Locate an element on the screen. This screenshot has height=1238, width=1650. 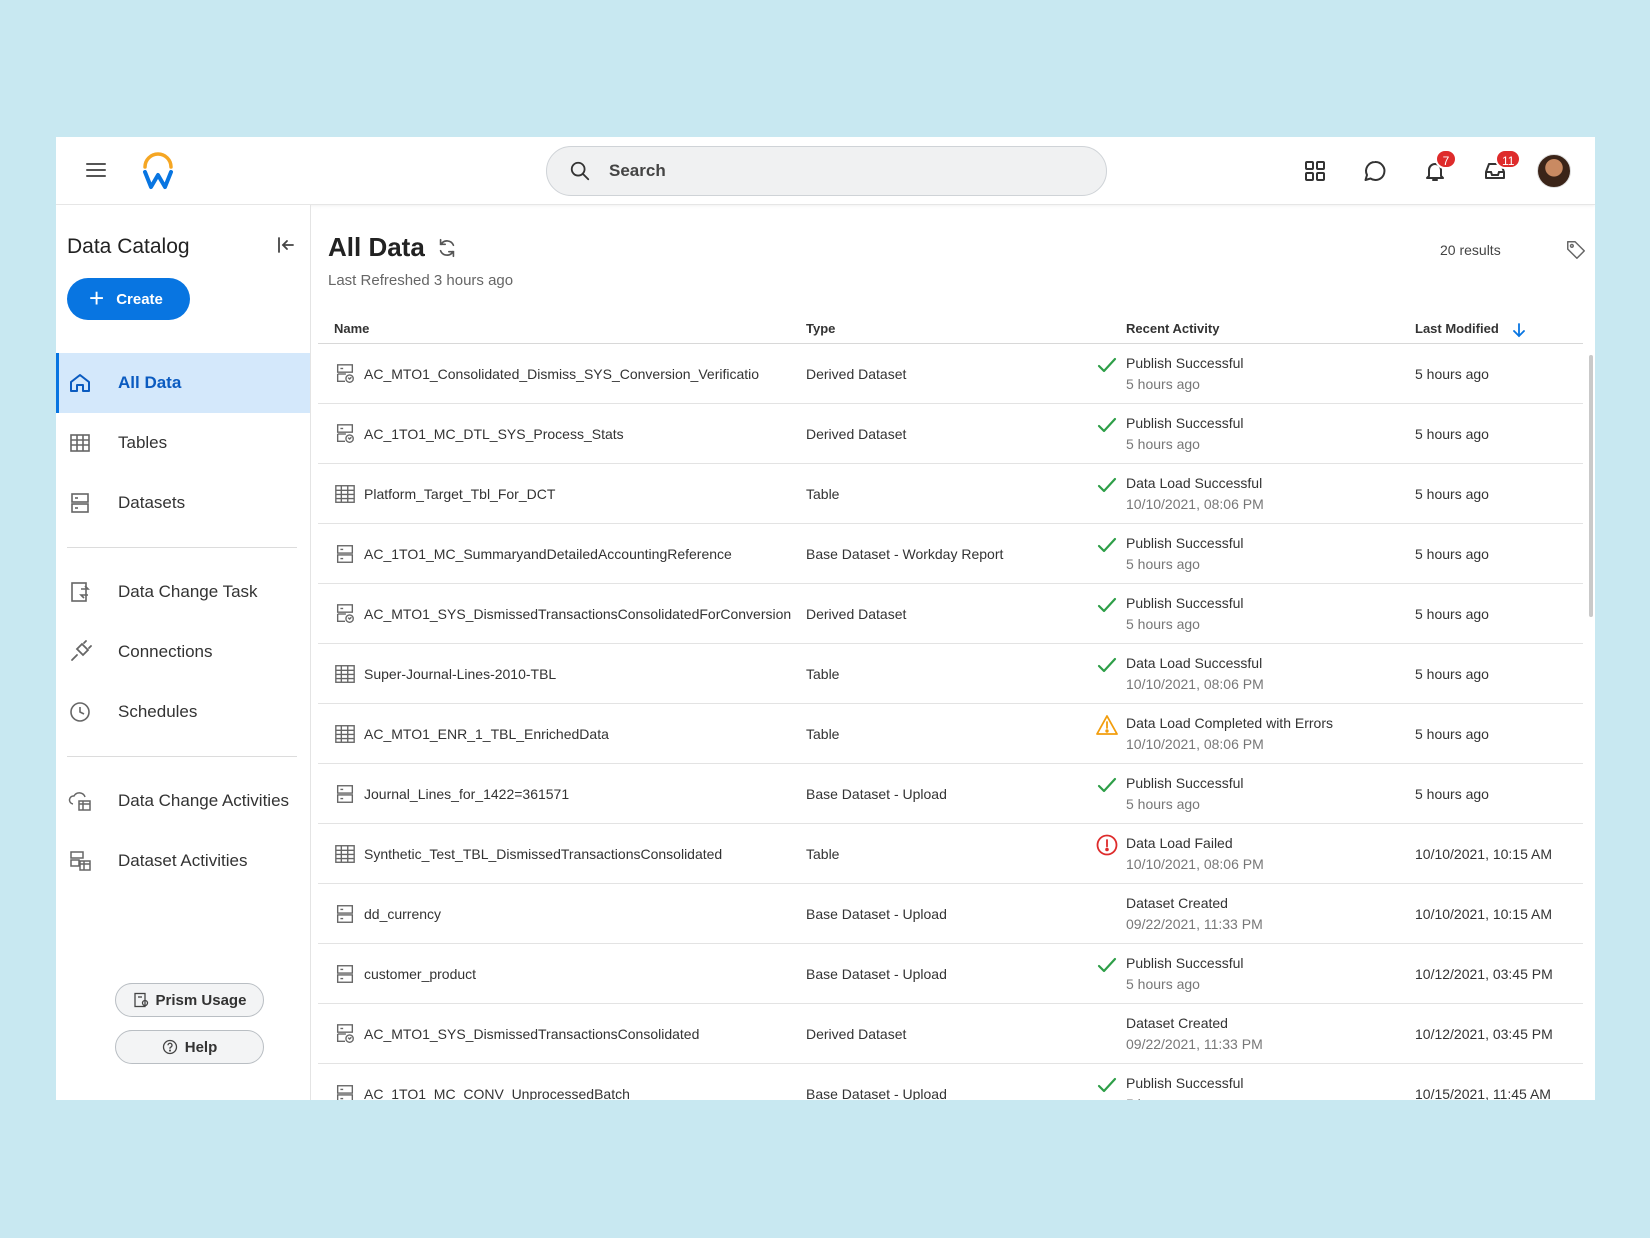
sidebar-item-label: Data Change Activities is located at coordinates (204, 800).